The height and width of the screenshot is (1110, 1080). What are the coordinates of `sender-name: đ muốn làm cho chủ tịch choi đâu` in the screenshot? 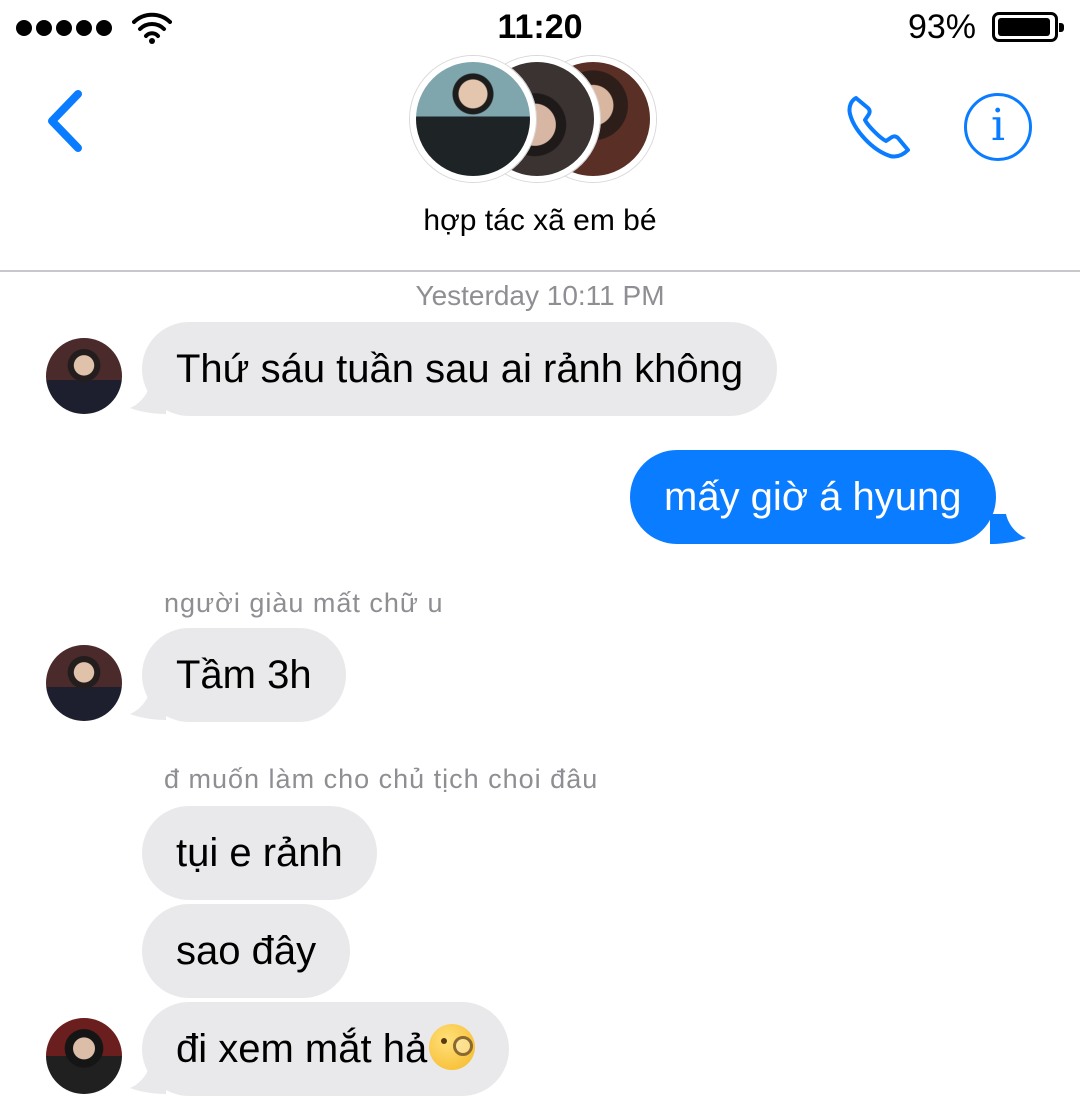 It's located at (381, 779).